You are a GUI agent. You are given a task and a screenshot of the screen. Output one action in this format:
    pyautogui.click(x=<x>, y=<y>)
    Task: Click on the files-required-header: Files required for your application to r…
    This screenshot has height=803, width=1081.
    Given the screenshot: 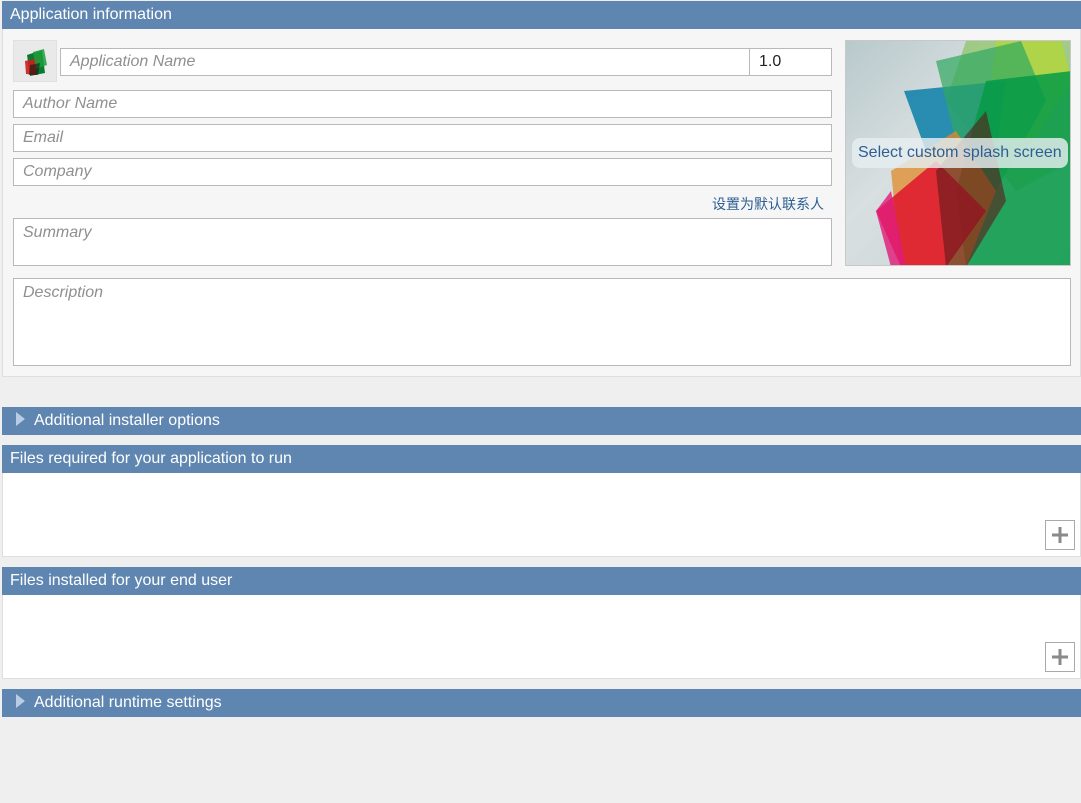 What is the action you would take?
    pyautogui.click(x=541, y=459)
    